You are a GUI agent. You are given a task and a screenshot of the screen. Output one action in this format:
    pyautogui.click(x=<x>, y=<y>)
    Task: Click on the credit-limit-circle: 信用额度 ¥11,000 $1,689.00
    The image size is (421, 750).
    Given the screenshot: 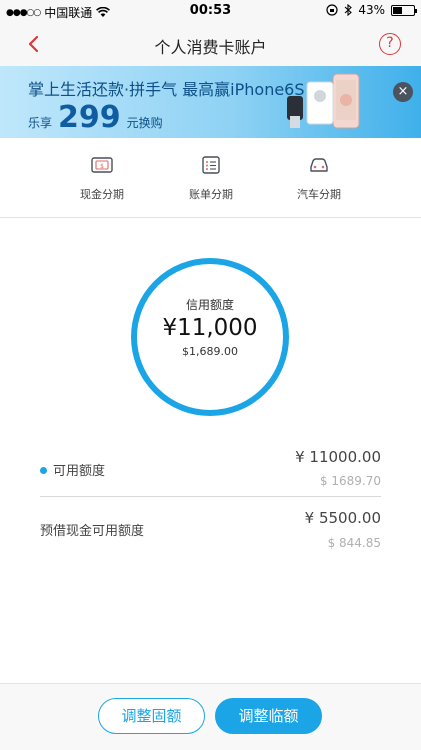 What is the action you would take?
    pyautogui.click(x=210, y=337)
    